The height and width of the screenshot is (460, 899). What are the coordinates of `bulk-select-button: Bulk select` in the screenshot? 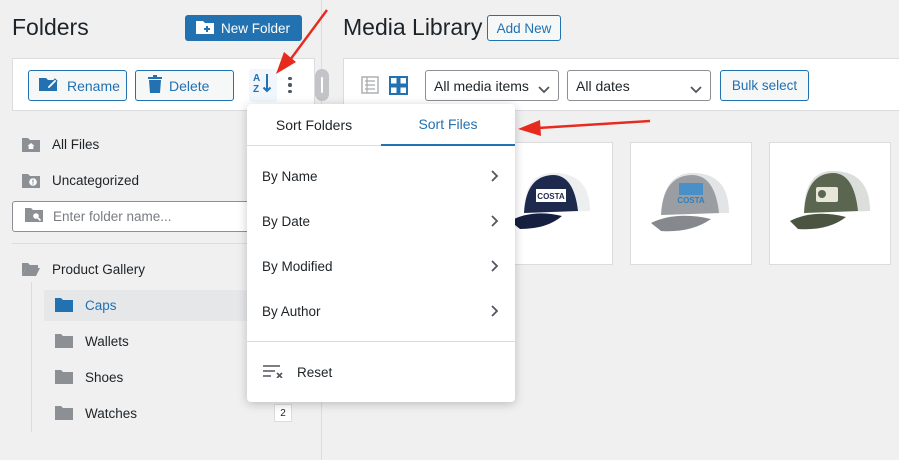 It's located at (764, 85).